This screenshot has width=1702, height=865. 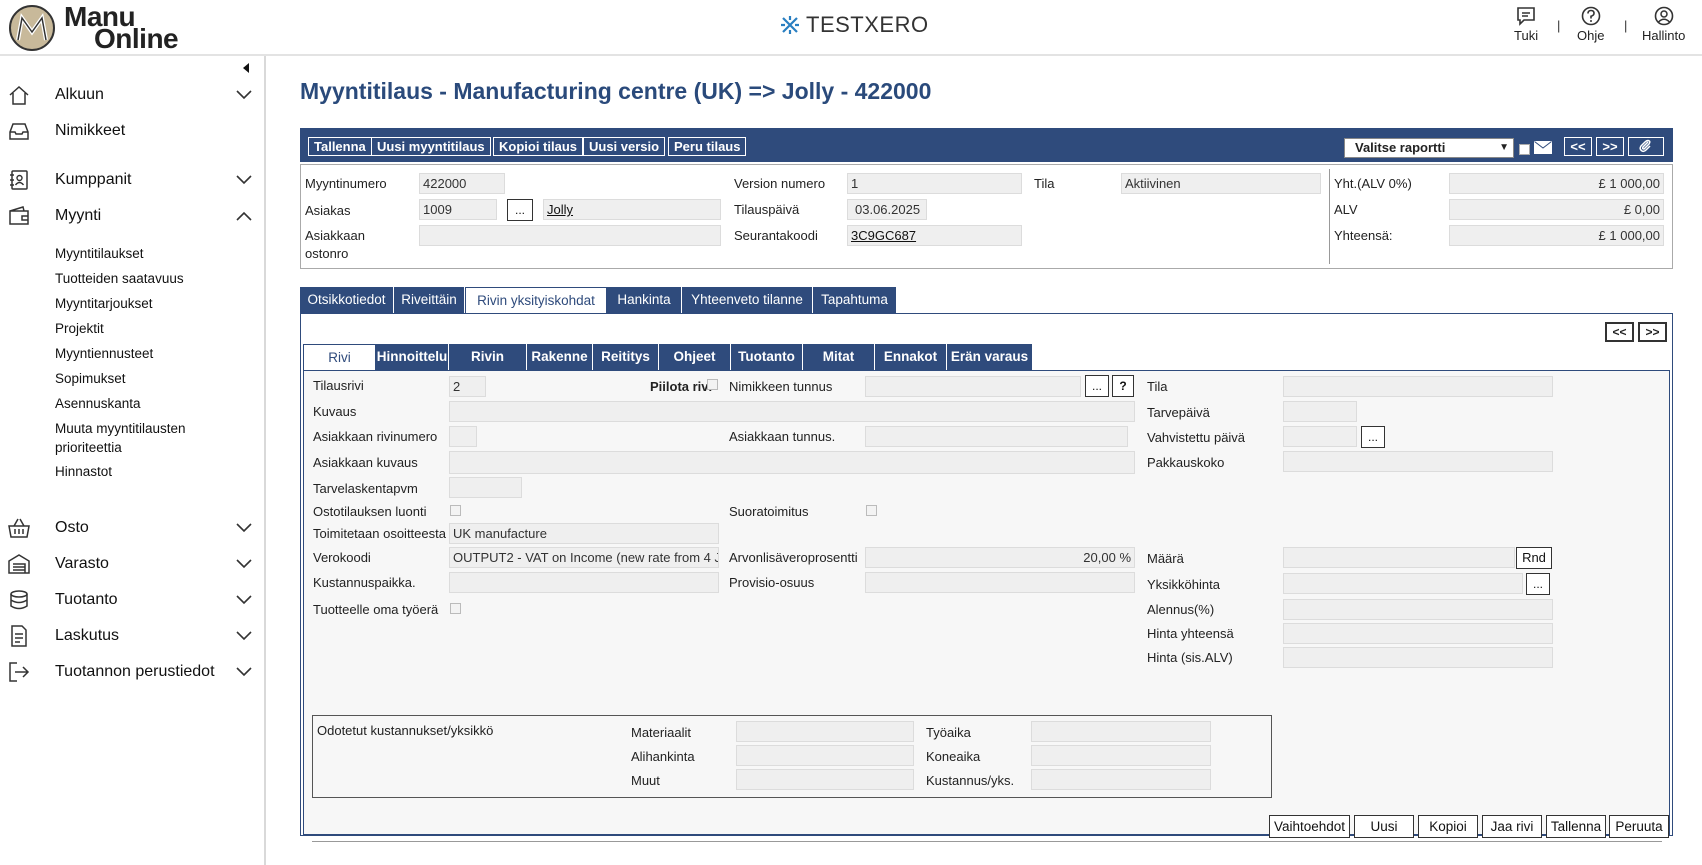 What do you see at coordinates (488, 367) in the screenshot?
I see `subtab-rivin-tilanne: Rivin tilanne` at bounding box center [488, 367].